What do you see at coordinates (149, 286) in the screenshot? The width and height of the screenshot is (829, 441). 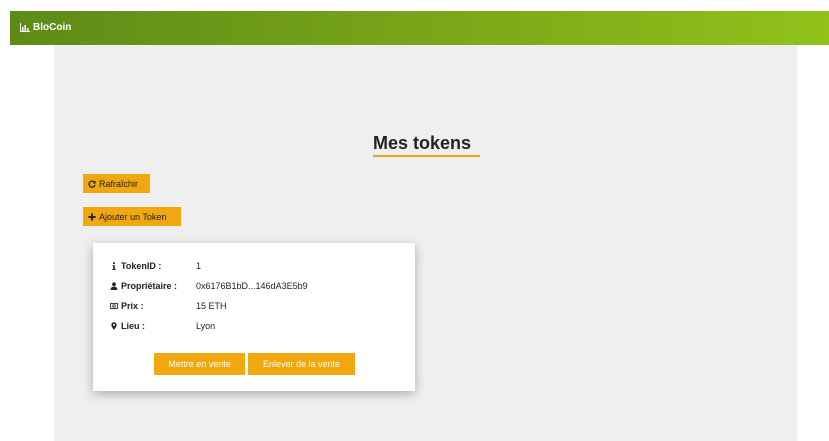 I see `field-label: Propriétaire :` at bounding box center [149, 286].